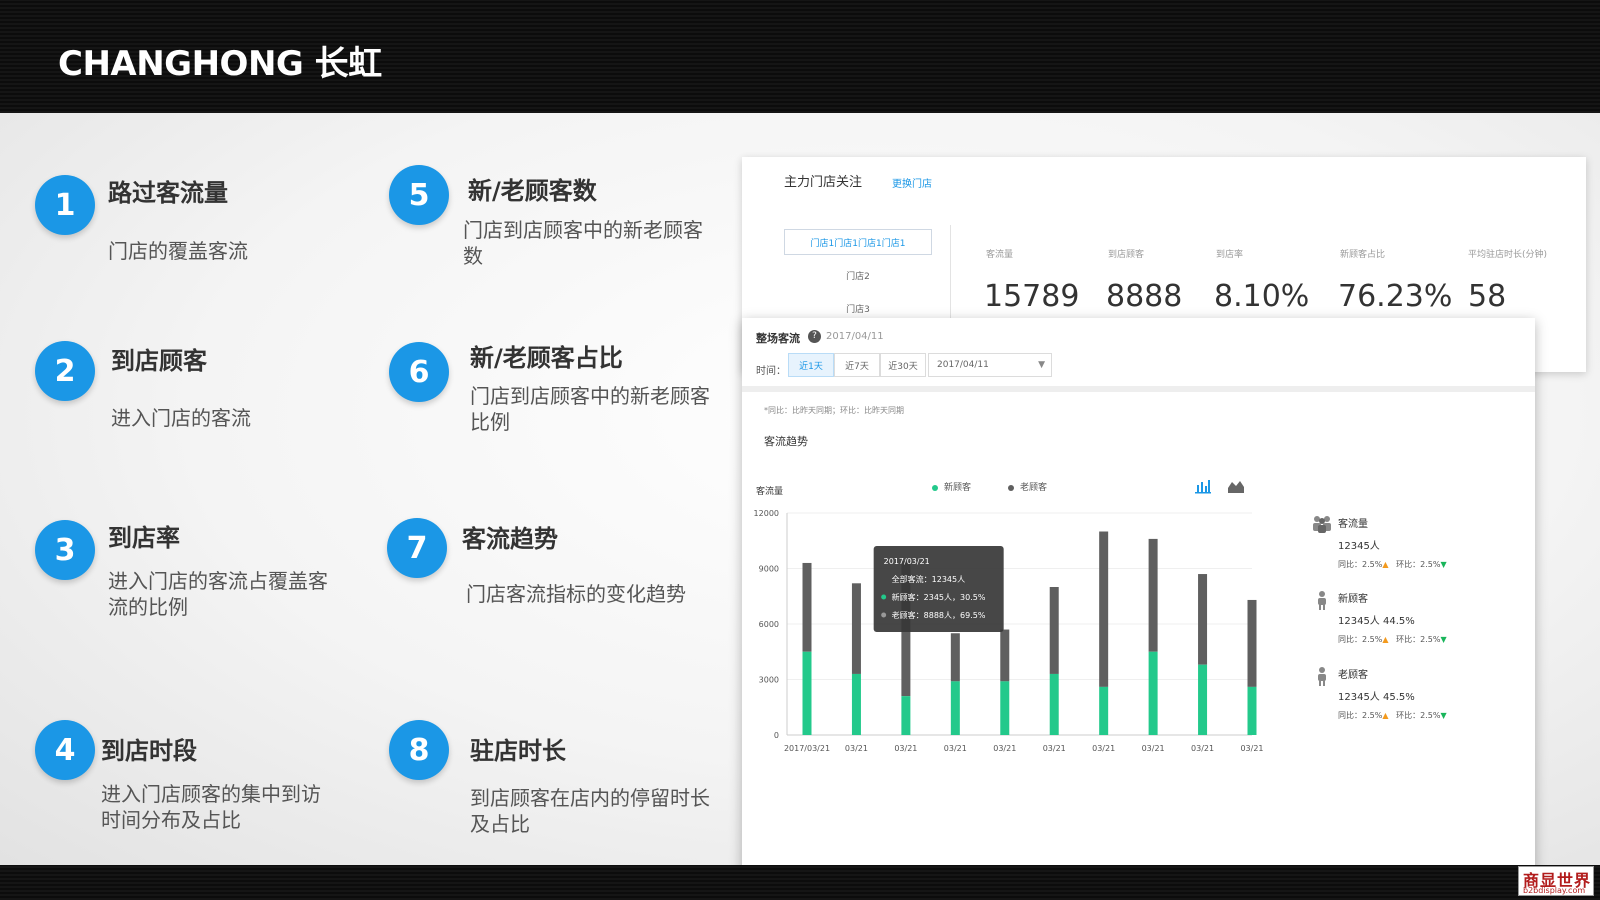  Describe the element at coordinates (1203, 486) in the screenshot. I see `bar-chart-icon` at that location.